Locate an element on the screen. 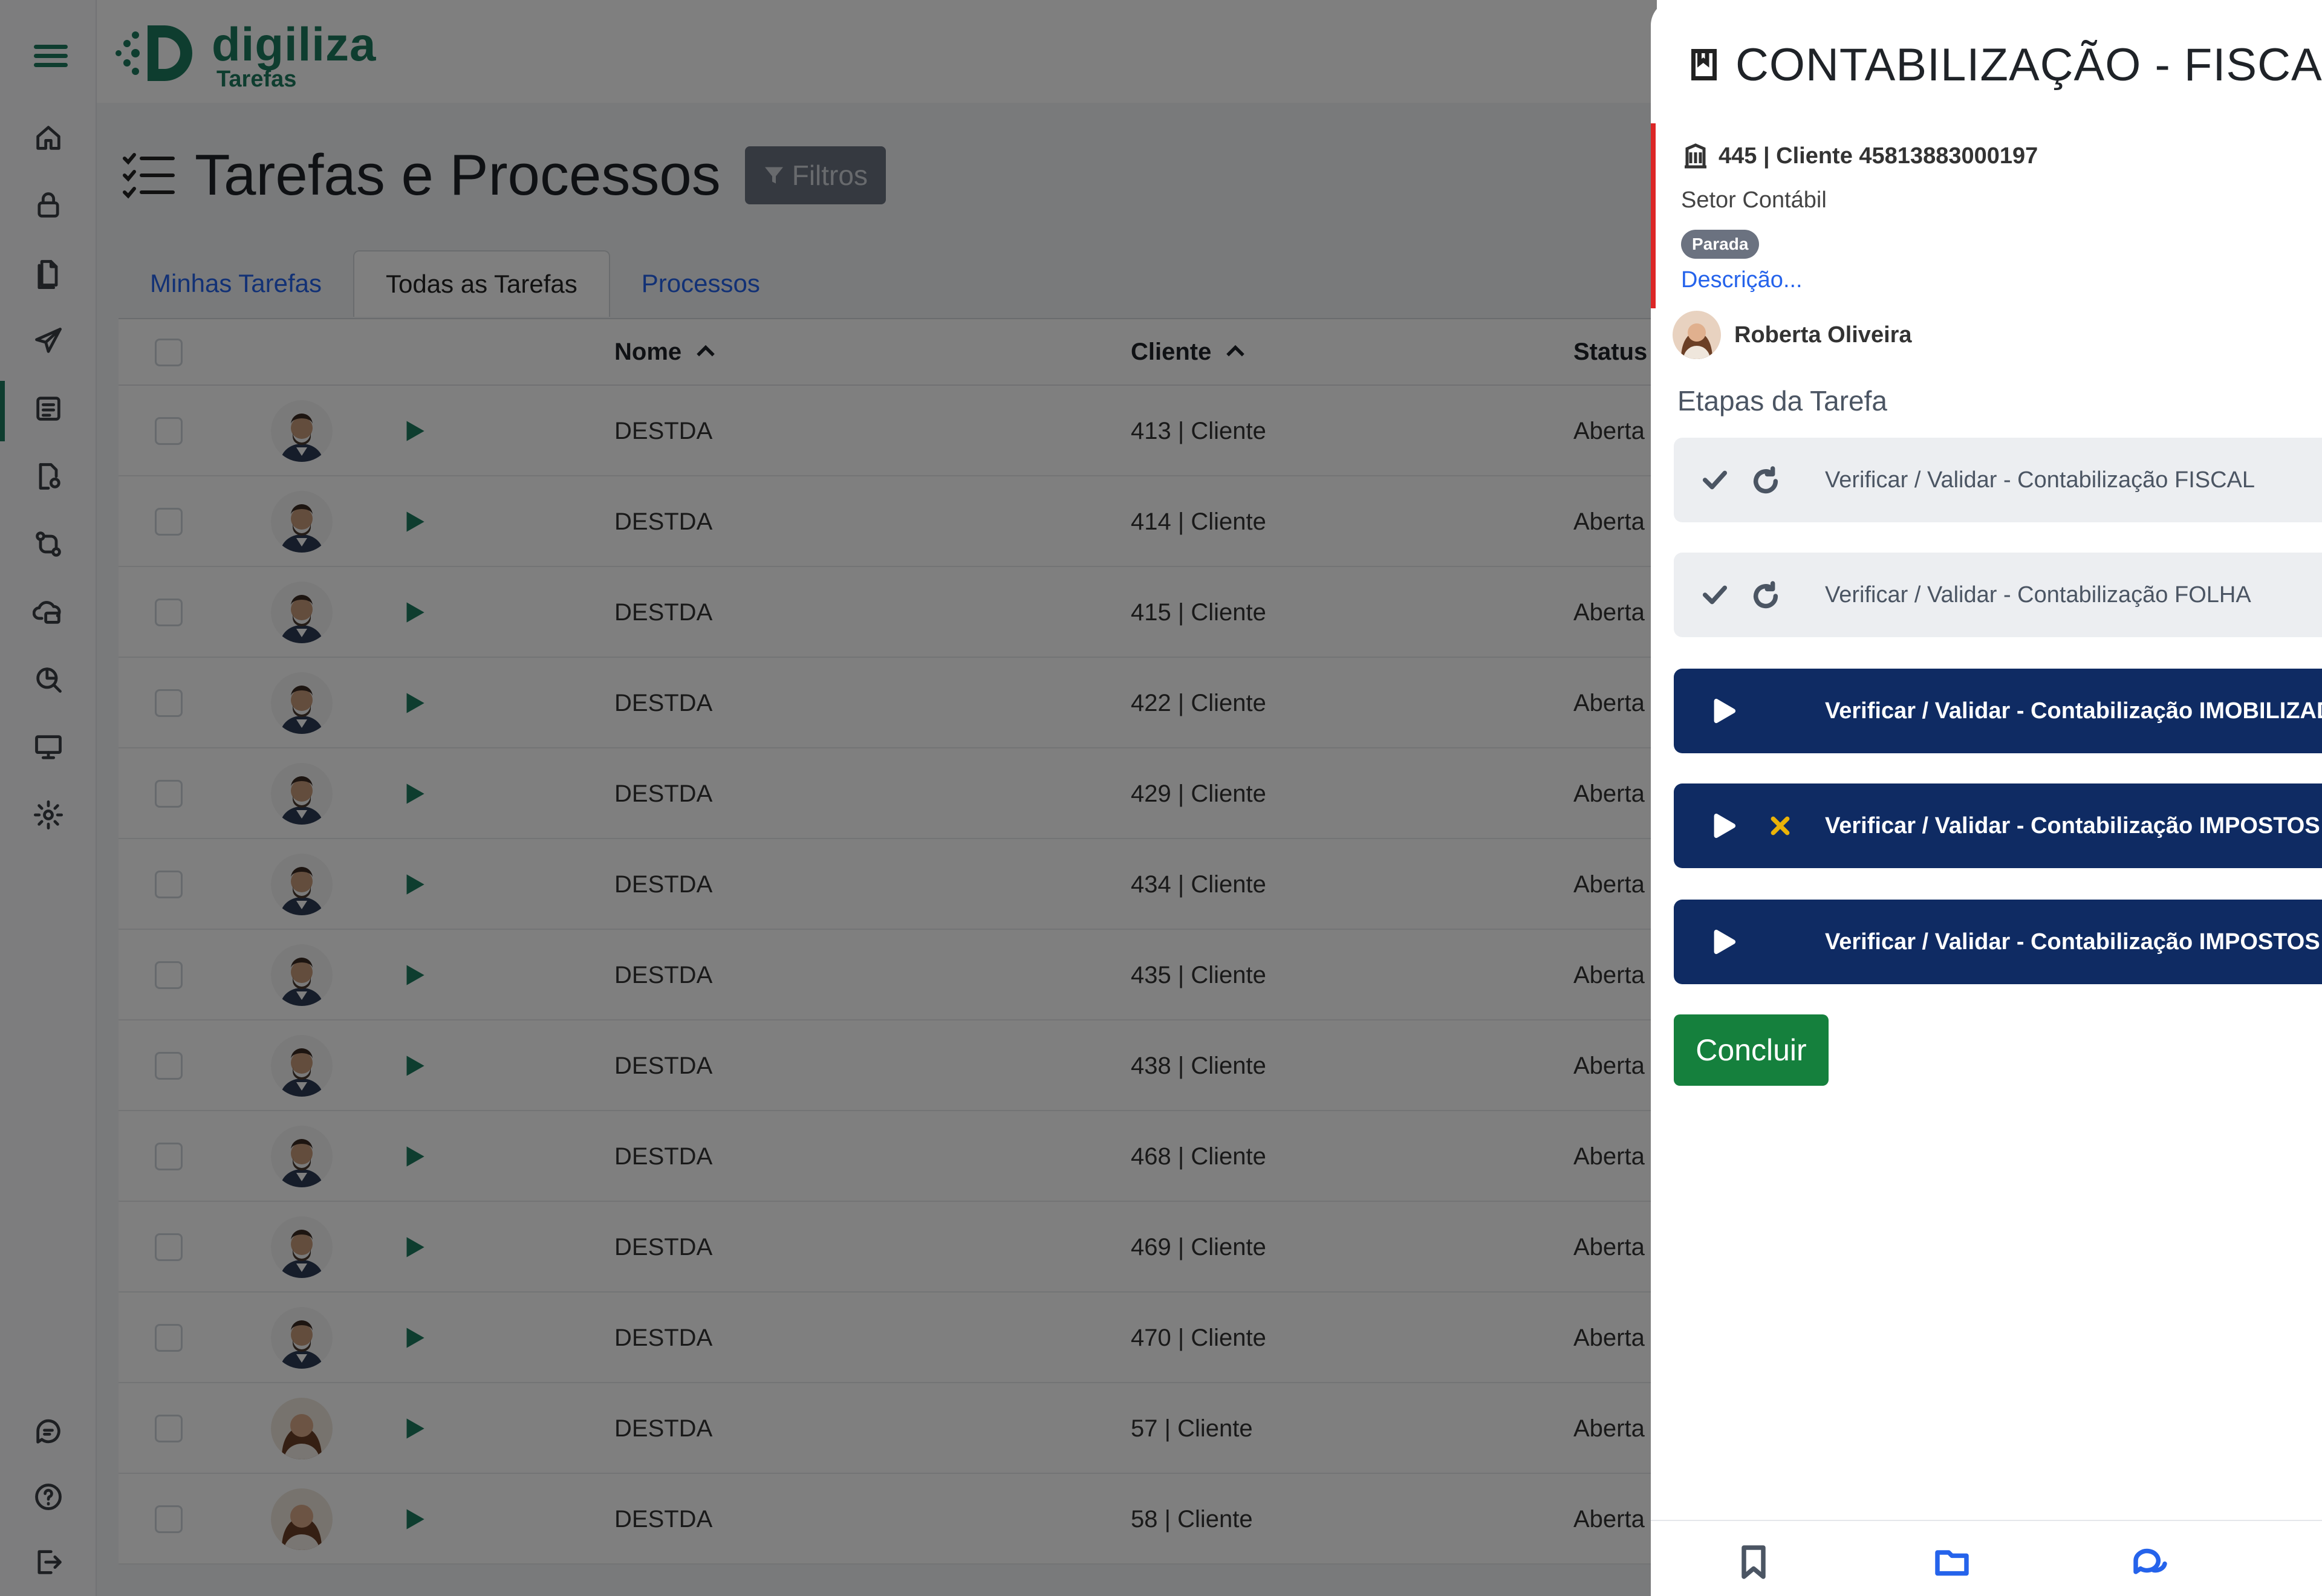  book-icon is located at coordinates (1704, 64).